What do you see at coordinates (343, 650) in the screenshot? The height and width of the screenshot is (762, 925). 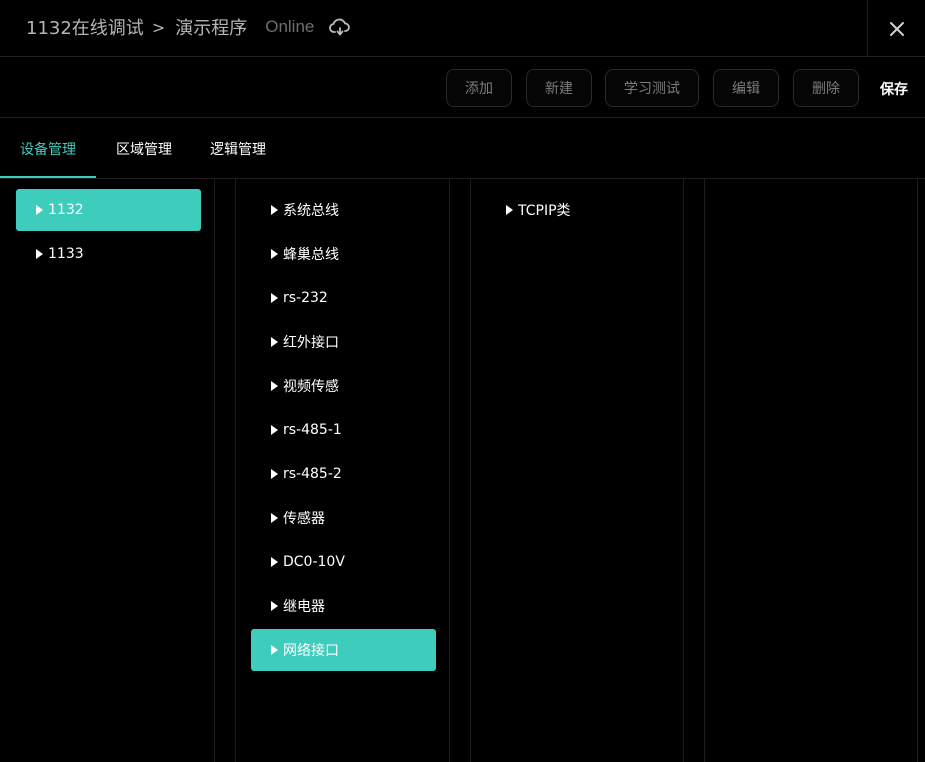 I see `list-item-selected: 网络接口` at bounding box center [343, 650].